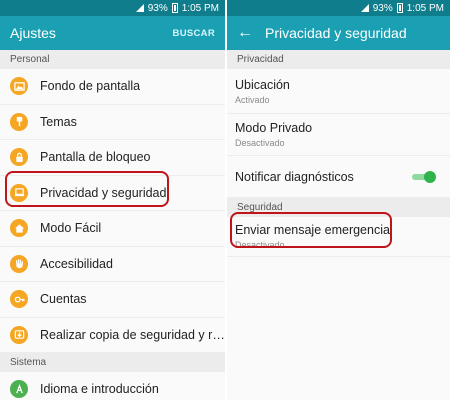  I want to click on search-button: BUSCAR, so click(194, 33).